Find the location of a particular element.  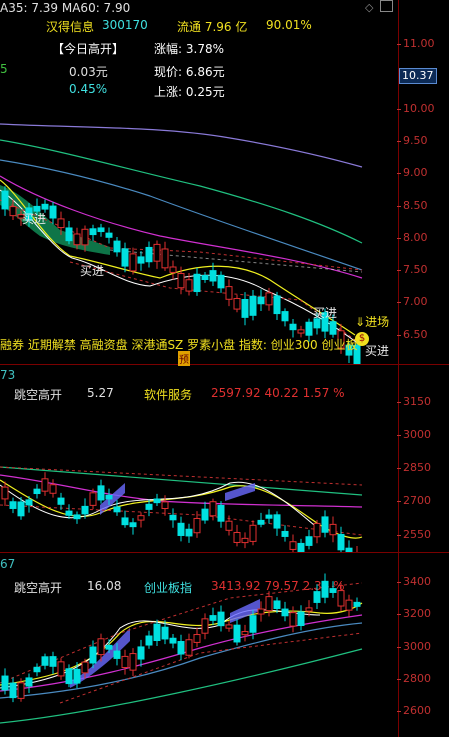

sector-kline-chart is located at coordinates (181, 509).